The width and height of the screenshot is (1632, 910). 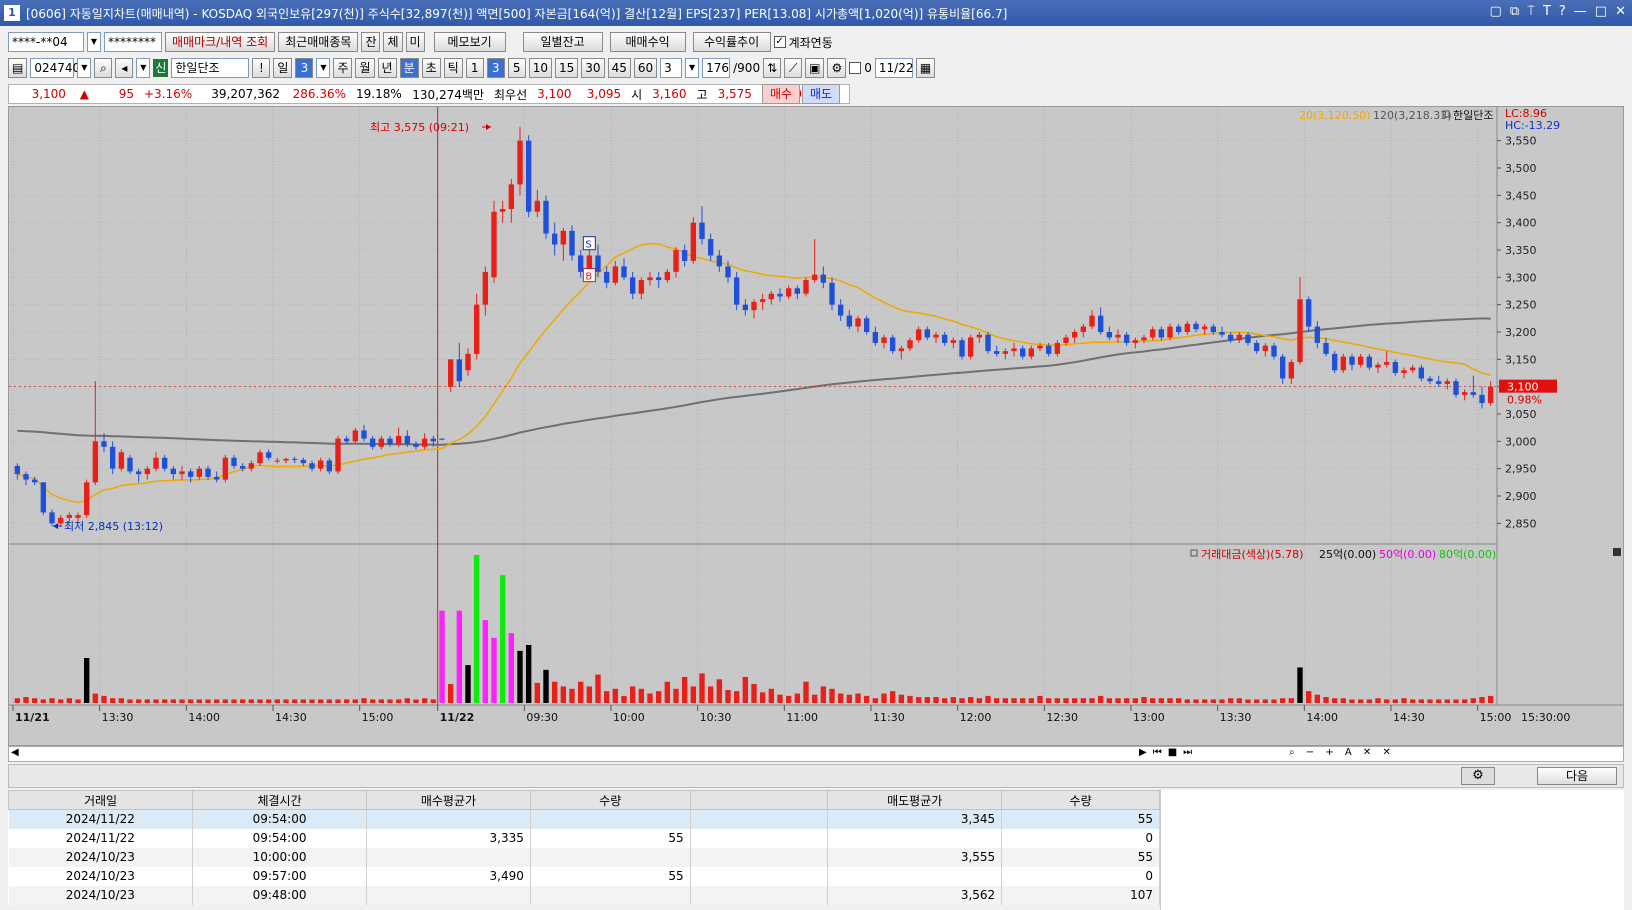 I want to click on layout-icon: ▤, so click(x=18, y=68).